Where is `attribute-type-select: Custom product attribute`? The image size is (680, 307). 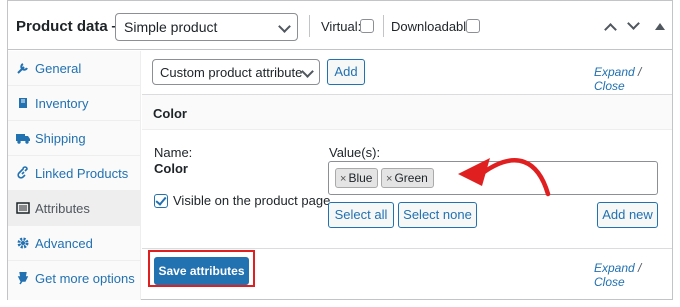
attribute-type-select: Custom product attribute is located at coordinates (236, 72).